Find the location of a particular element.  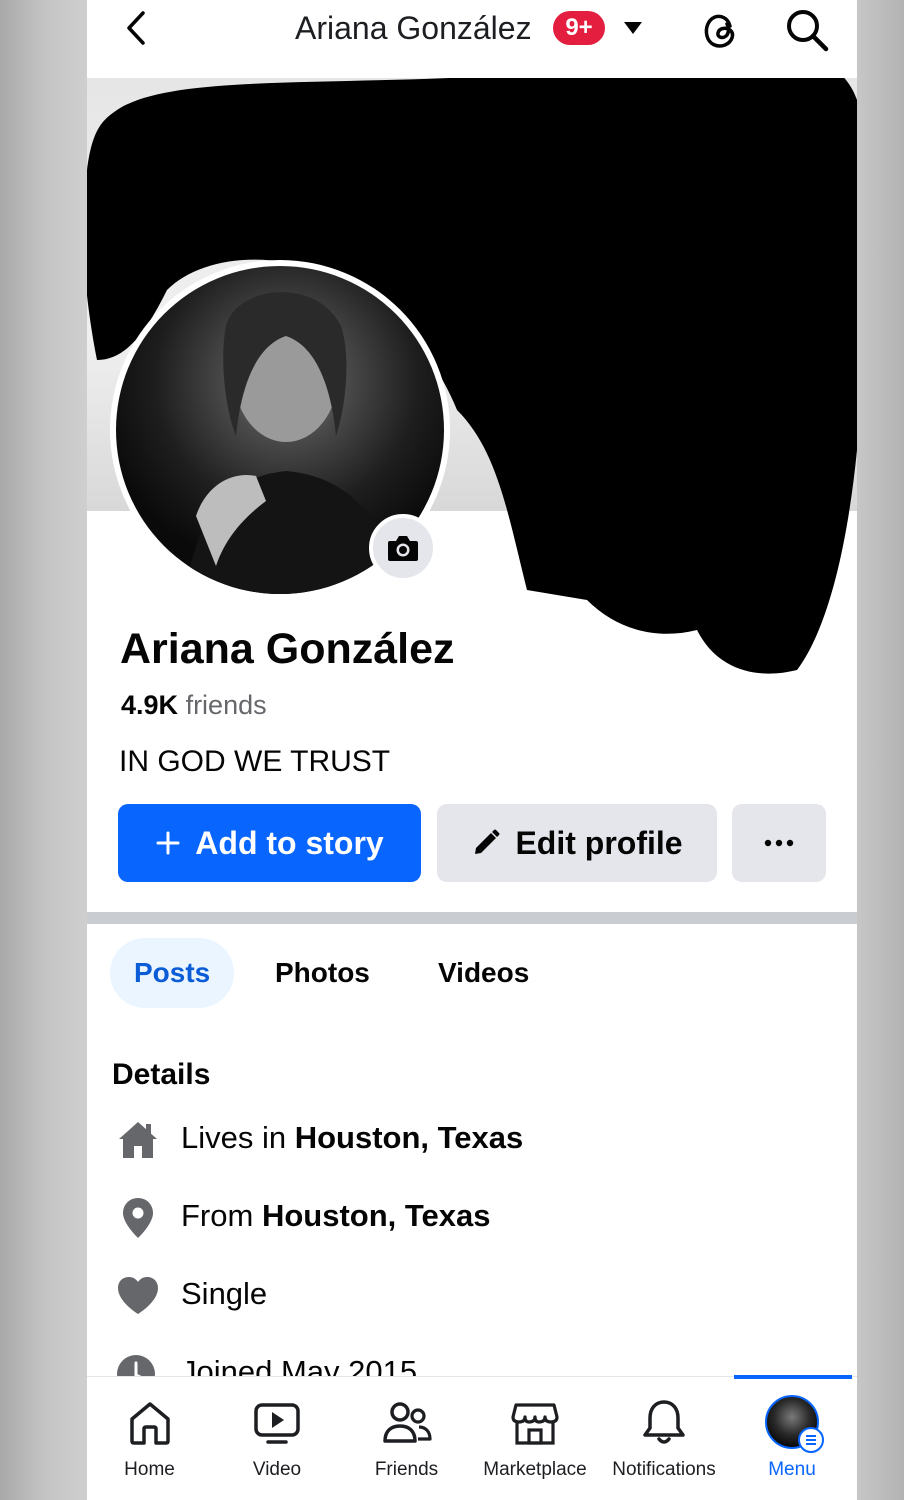

plus-icon is located at coordinates (168, 843).